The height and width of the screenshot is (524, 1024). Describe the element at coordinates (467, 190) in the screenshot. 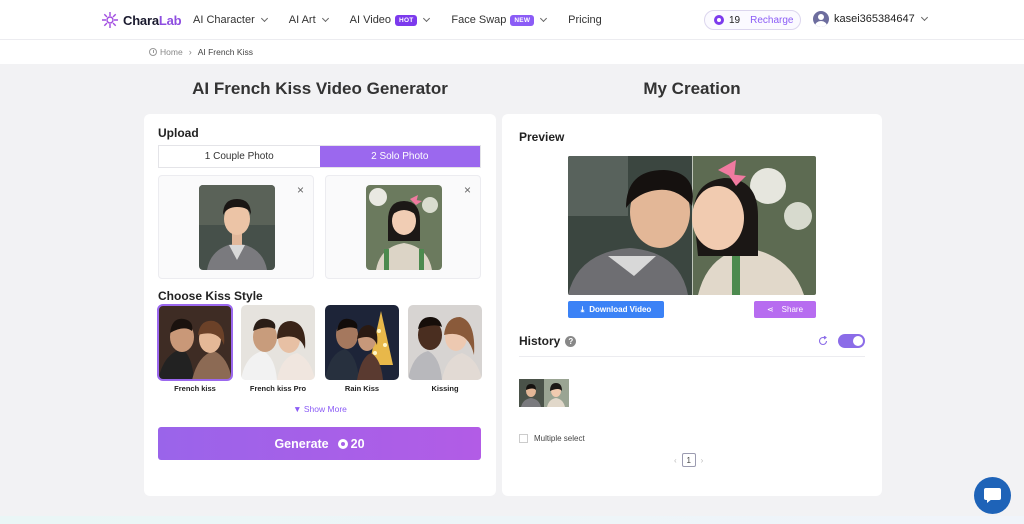

I see `remove-photo-2-close-icon: ×` at that location.